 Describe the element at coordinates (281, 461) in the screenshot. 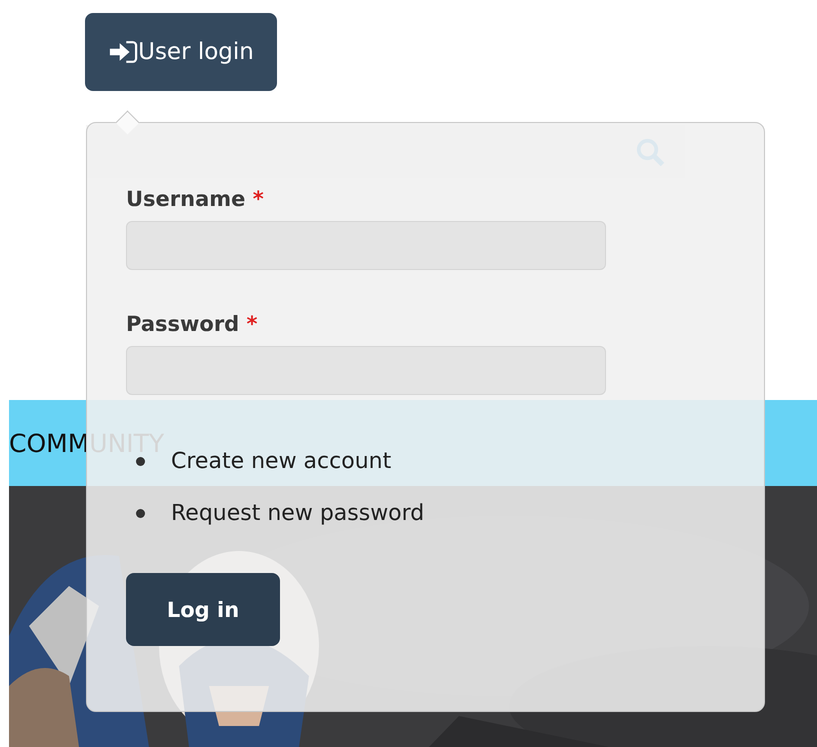

I see `account-link: Create new account` at that location.